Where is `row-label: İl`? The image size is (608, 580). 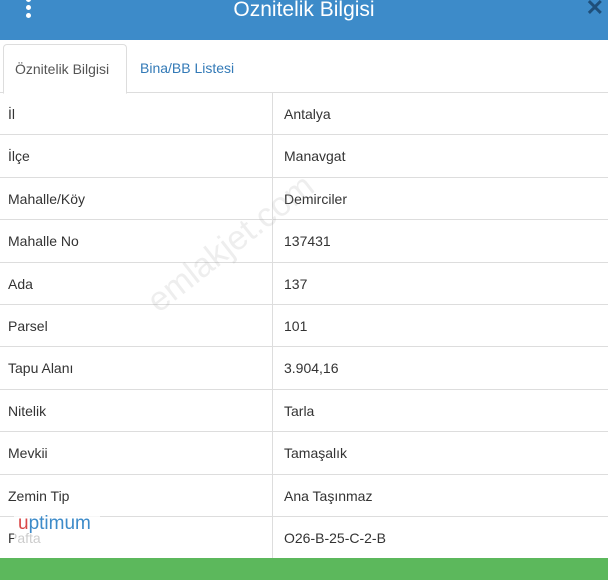 row-label: İl is located at coordinates (11, 114).